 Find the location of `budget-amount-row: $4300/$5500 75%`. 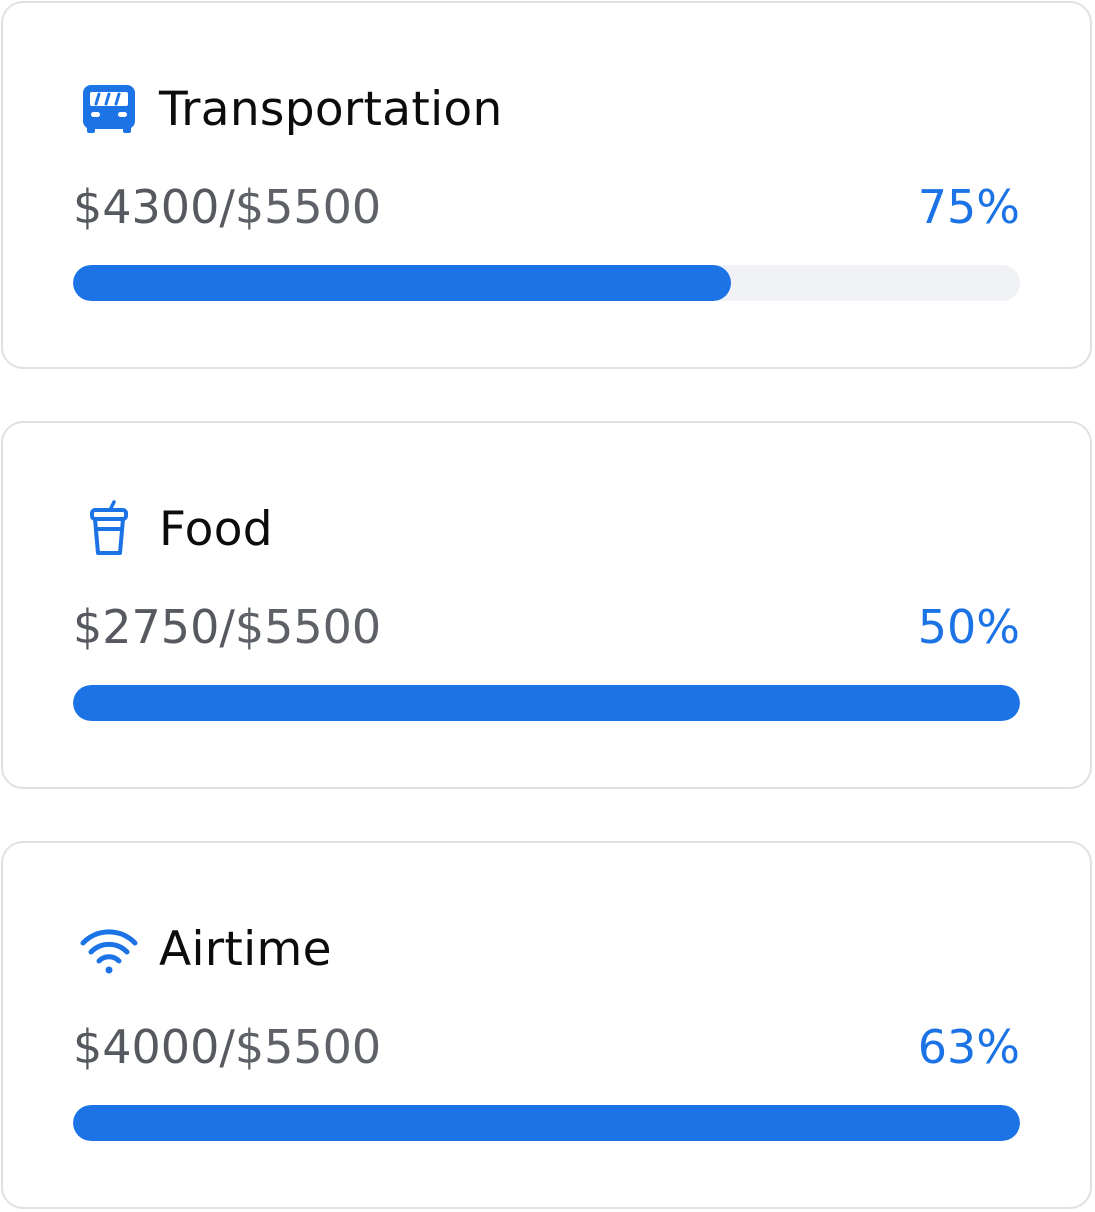

budget-amount-row: $4300/$5500 75% is located at coordinates (546, 207).